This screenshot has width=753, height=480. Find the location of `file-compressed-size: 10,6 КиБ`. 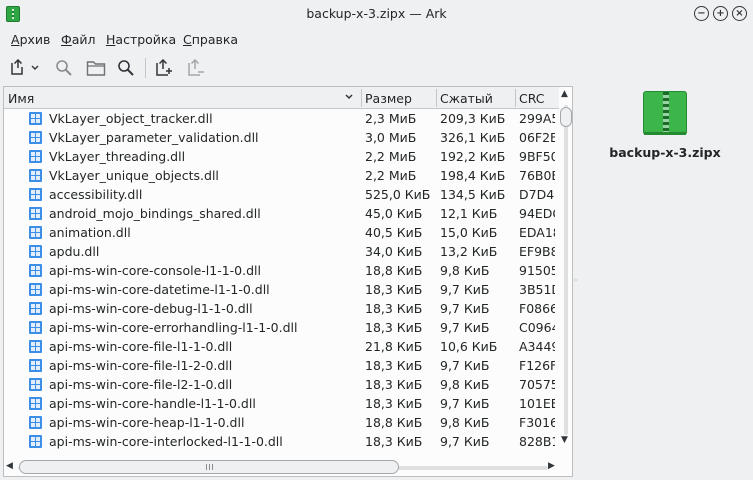

file-compressed-size: 10,6 КиБ is located at coordinates (469, 346).